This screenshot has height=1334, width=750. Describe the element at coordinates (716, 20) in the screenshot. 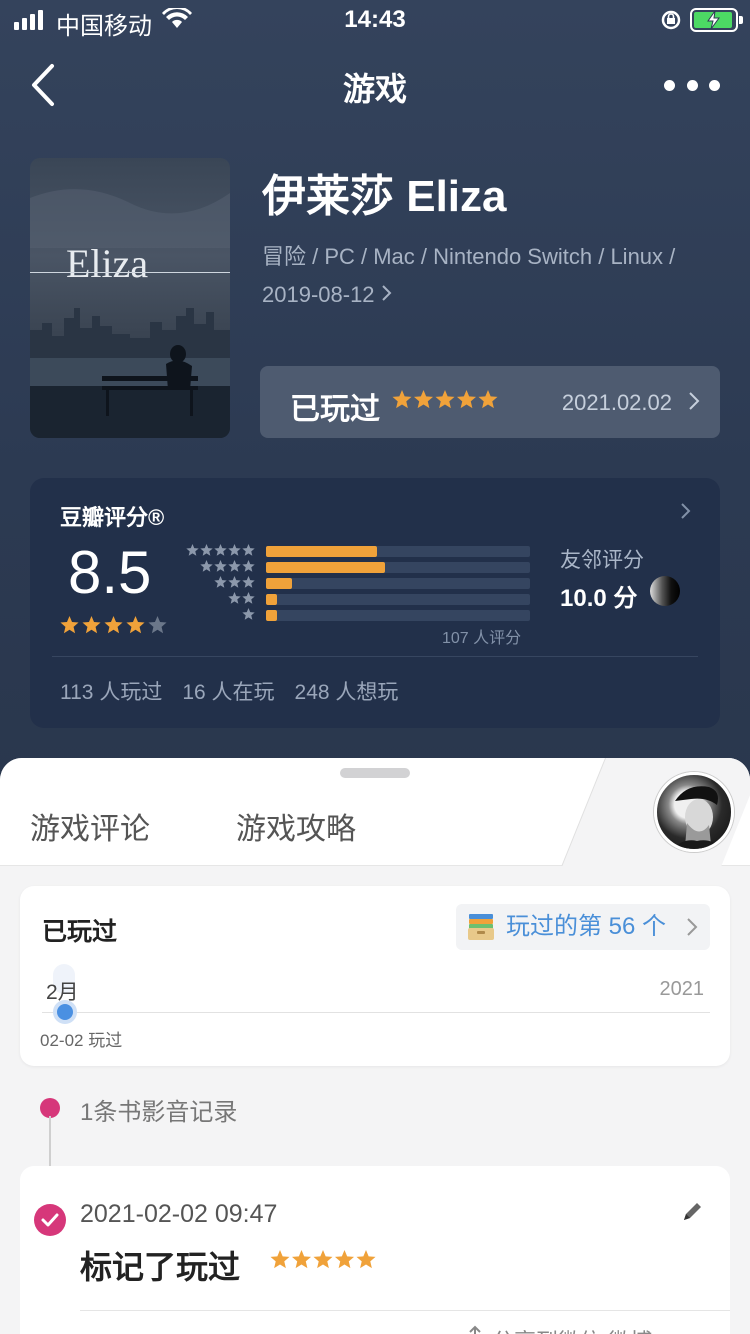

I see `battery-icon` at that location.